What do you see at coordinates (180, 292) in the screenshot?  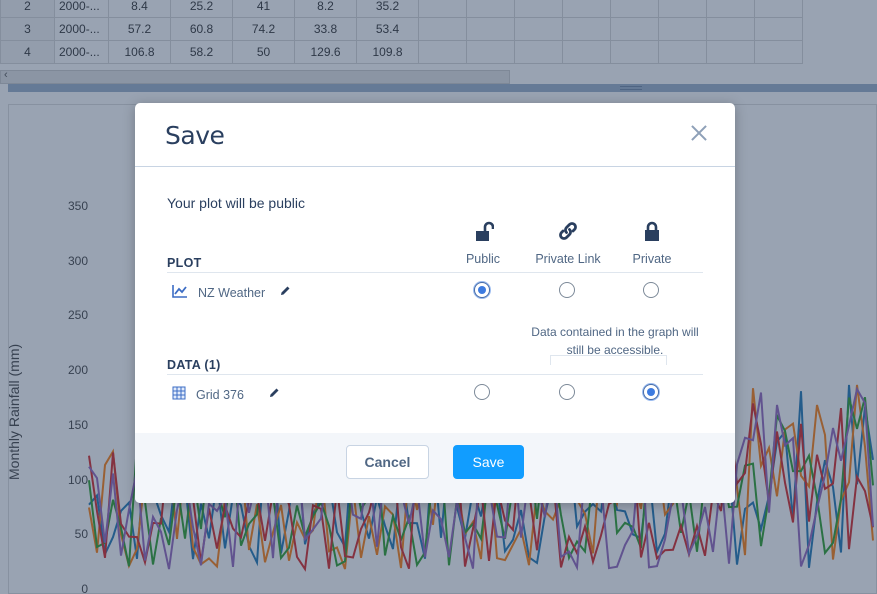 I see `line-chart-icon` at bounding box center [180, 292].